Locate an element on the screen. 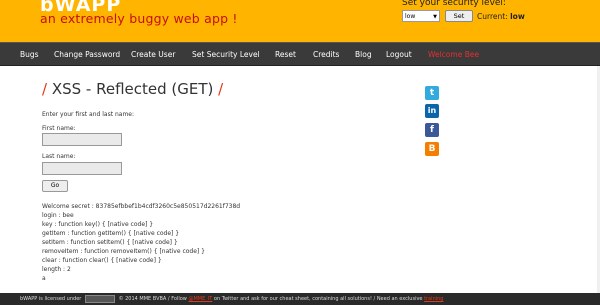 The height and width of the screenshot is (305, 600). nav-bugs: Bugs is located at coordinates (29, 54).